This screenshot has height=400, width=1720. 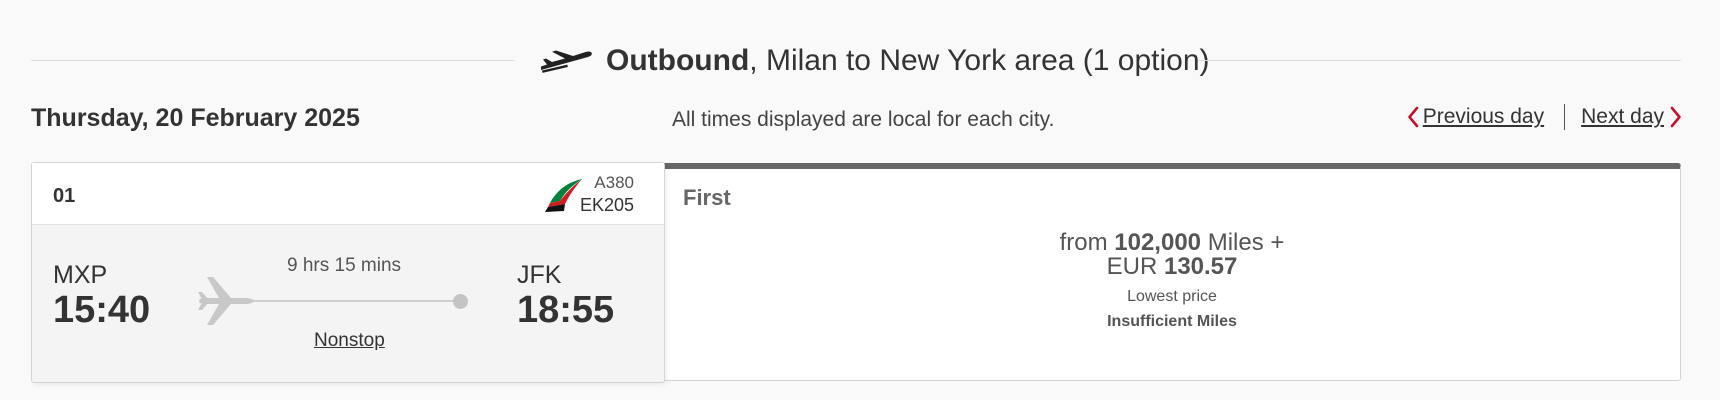 I want to click on plane-takeoff-icon, so click(x=566, y=61).